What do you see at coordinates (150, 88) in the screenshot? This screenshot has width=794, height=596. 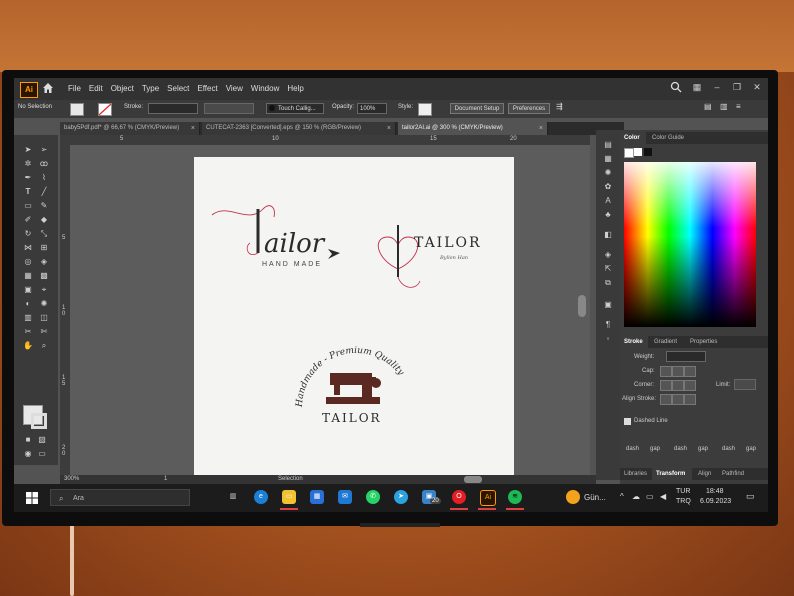 I see `menu-type: Type` at bounding box center [150, 88].